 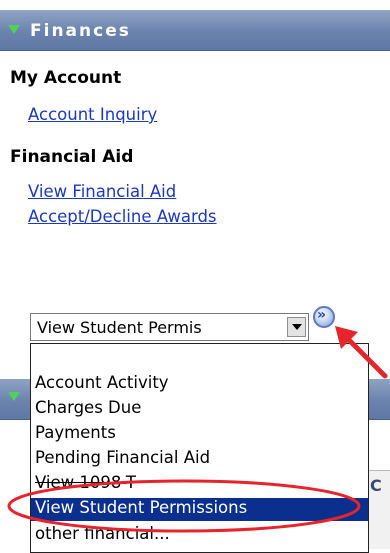 I want to click on view-financial-aid-link: View Financial Aid, so click(x=102, y=191).